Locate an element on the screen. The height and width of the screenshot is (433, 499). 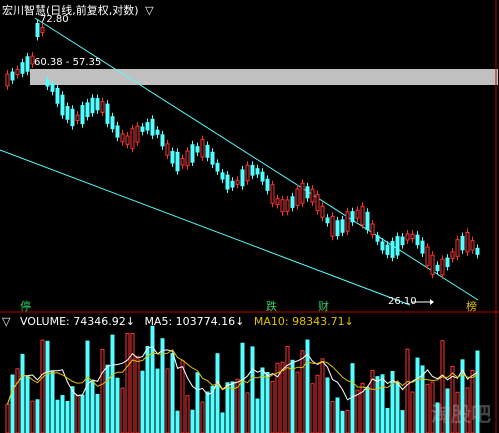
badge-halt: 停 is located at coordinates (25, 306).